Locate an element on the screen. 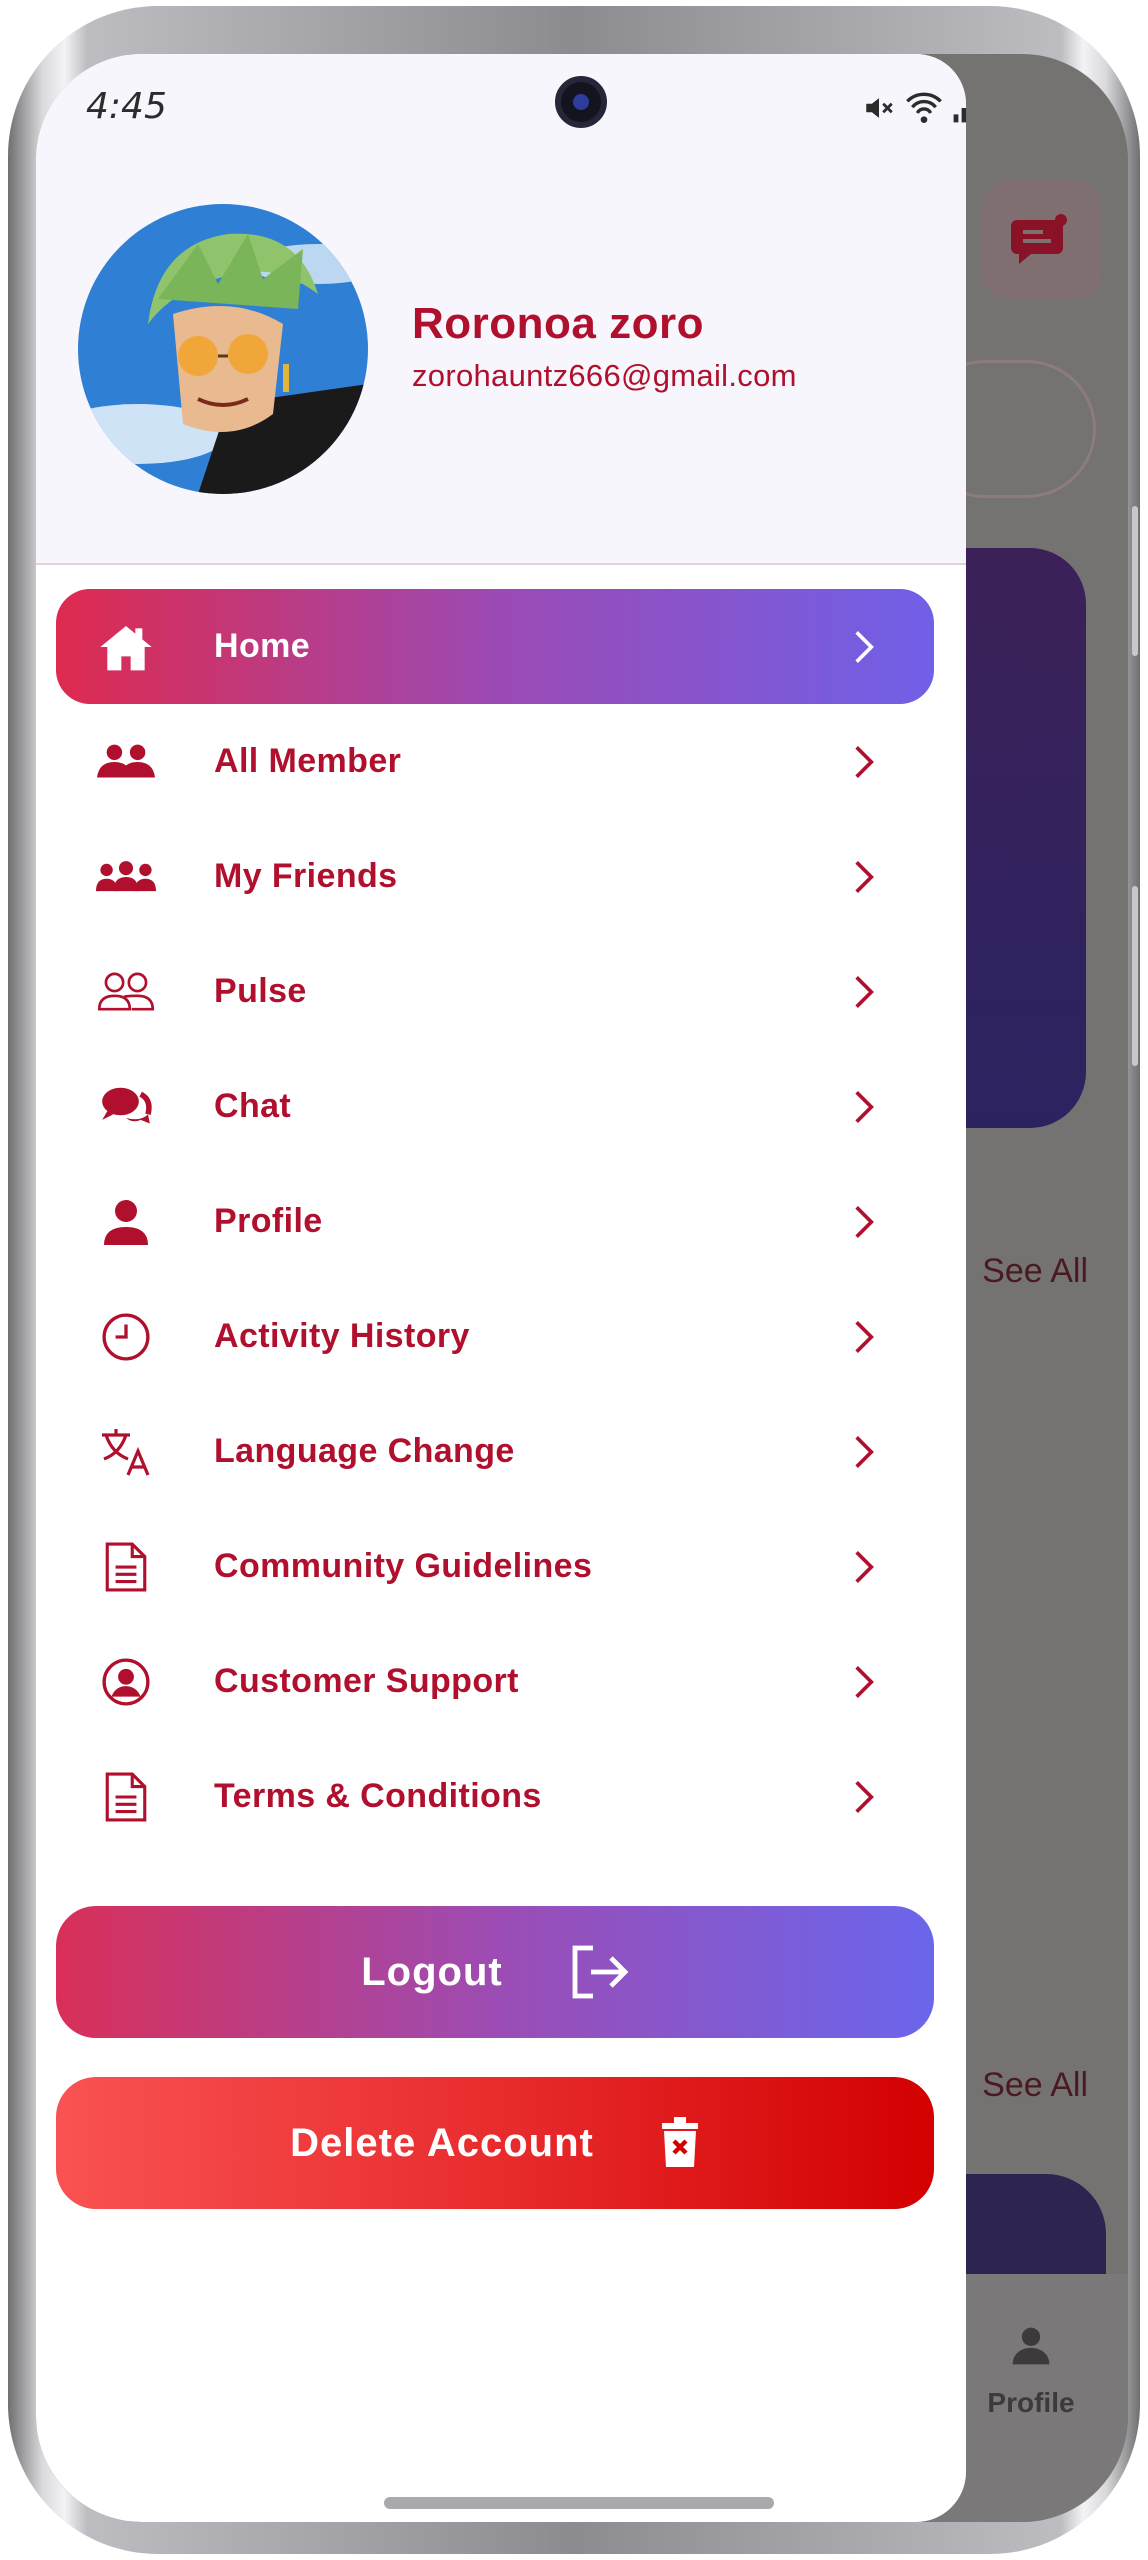 This screenshot has height=2560, width=1148. front-camera is located at coordinates (581, 102).